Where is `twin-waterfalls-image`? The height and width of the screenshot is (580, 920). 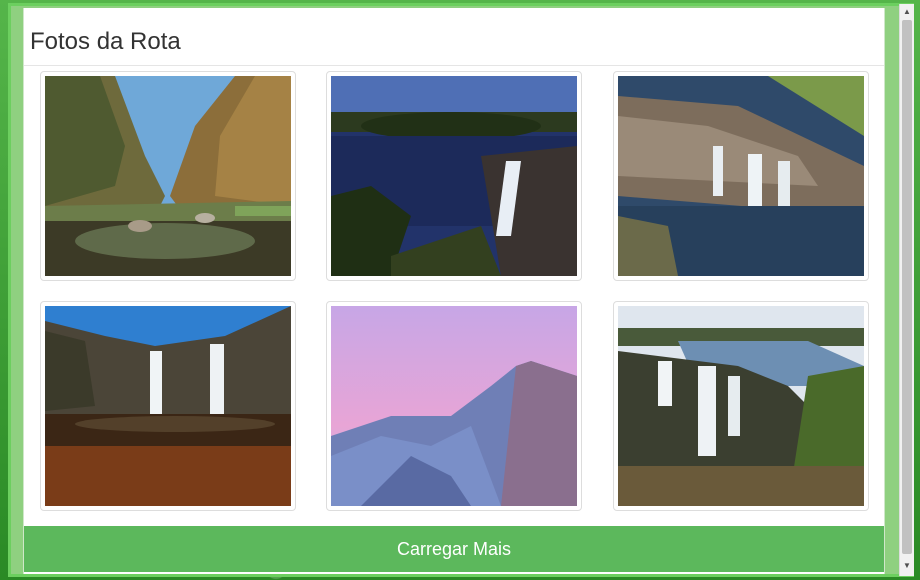 twin-waterfalls-image is located at coordinates (168, 406).